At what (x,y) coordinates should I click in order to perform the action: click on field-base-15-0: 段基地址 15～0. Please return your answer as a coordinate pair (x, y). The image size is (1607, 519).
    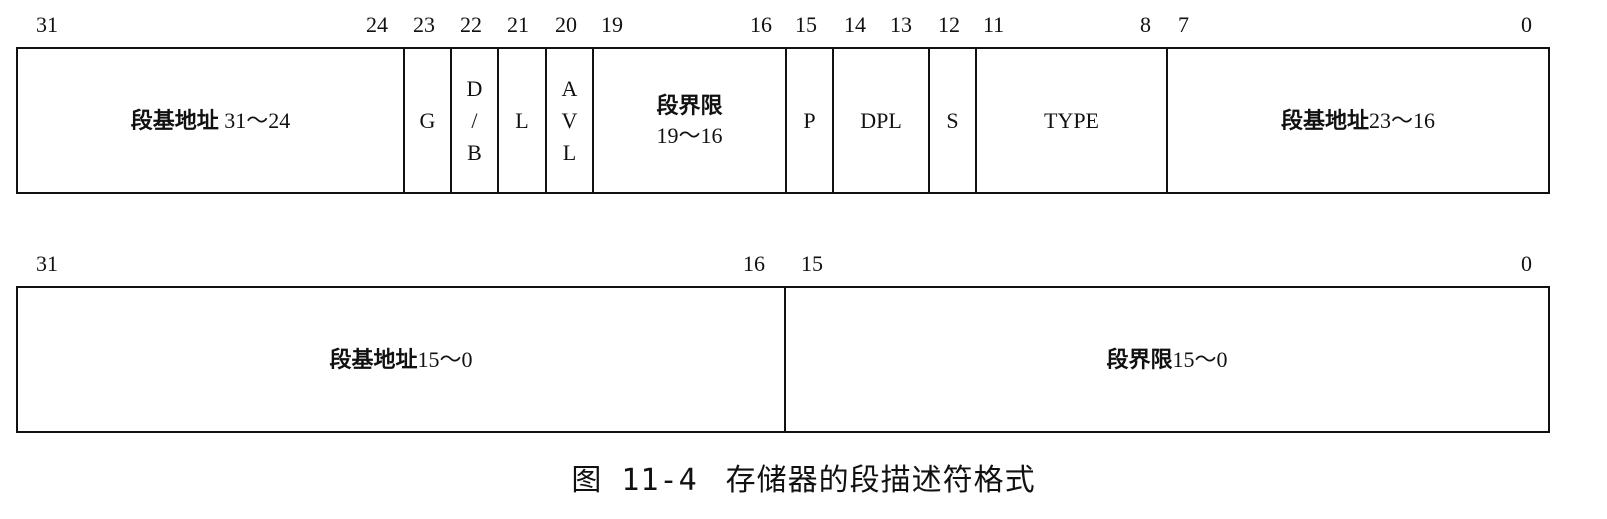
    Looking at the image, I should click on (401, 359).